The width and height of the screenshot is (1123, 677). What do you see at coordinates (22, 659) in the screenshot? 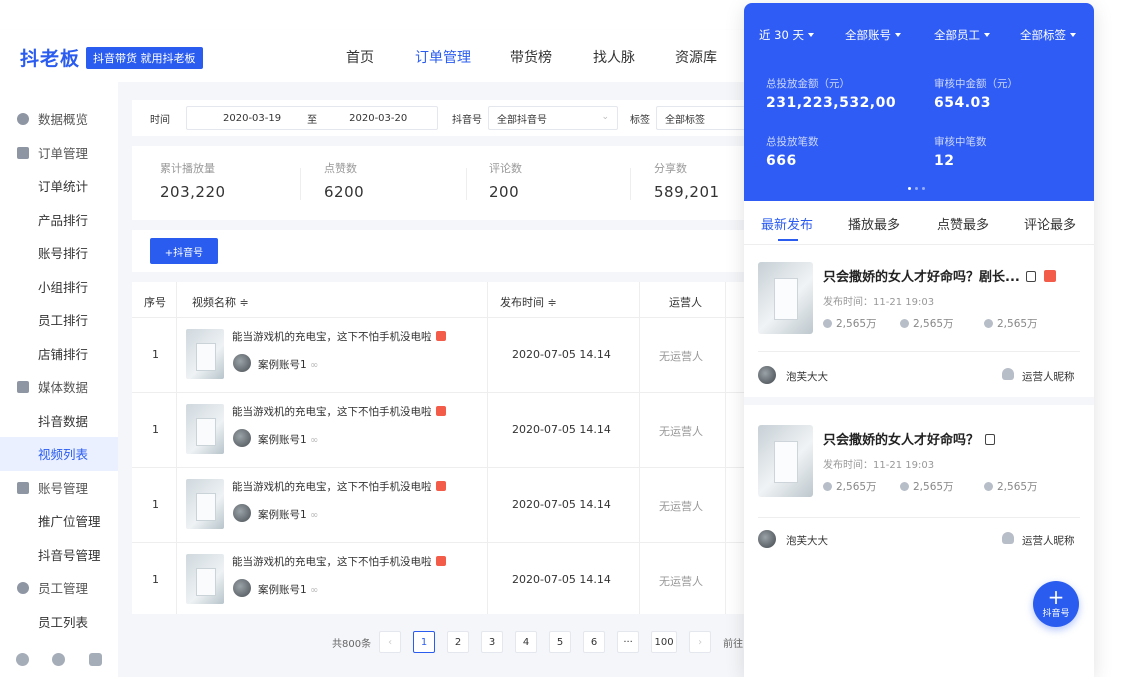
I see `link-icon` at bounding box center [22, 659].